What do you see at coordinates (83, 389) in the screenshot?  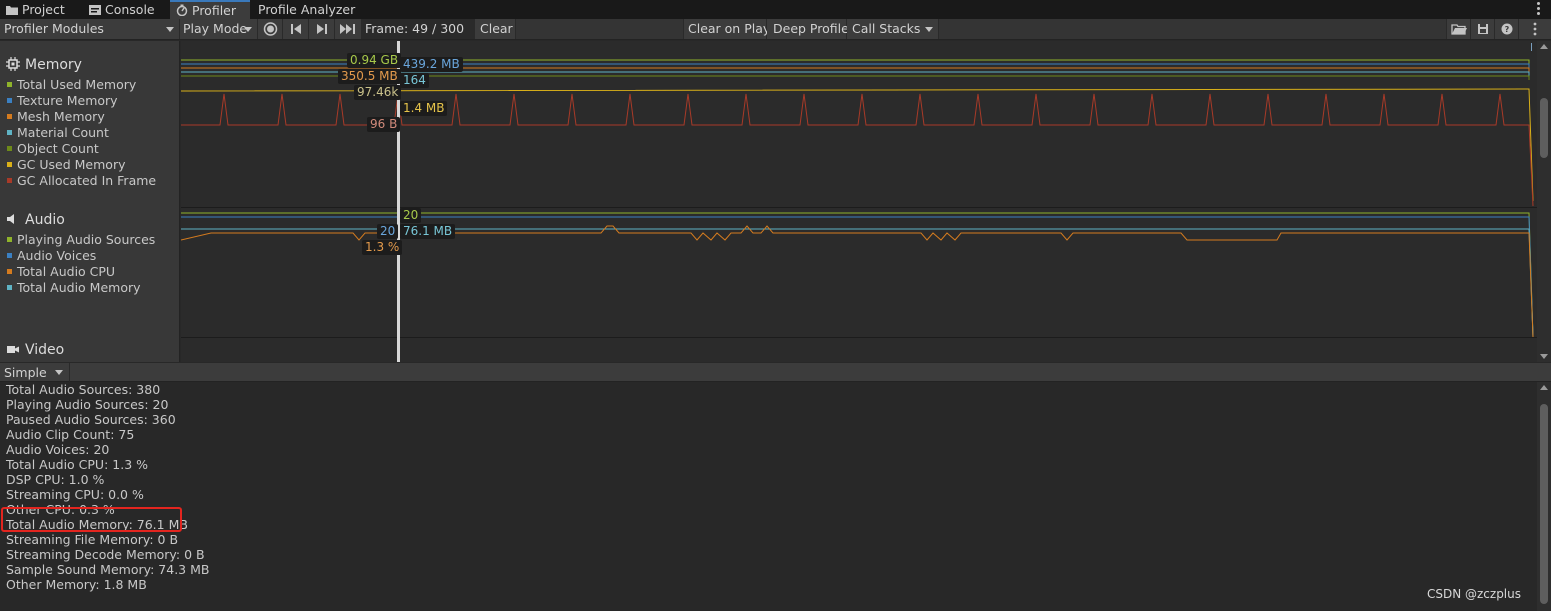 I see `stat-line: Total Audio Sources: 380` at bounding box center [83, 389].